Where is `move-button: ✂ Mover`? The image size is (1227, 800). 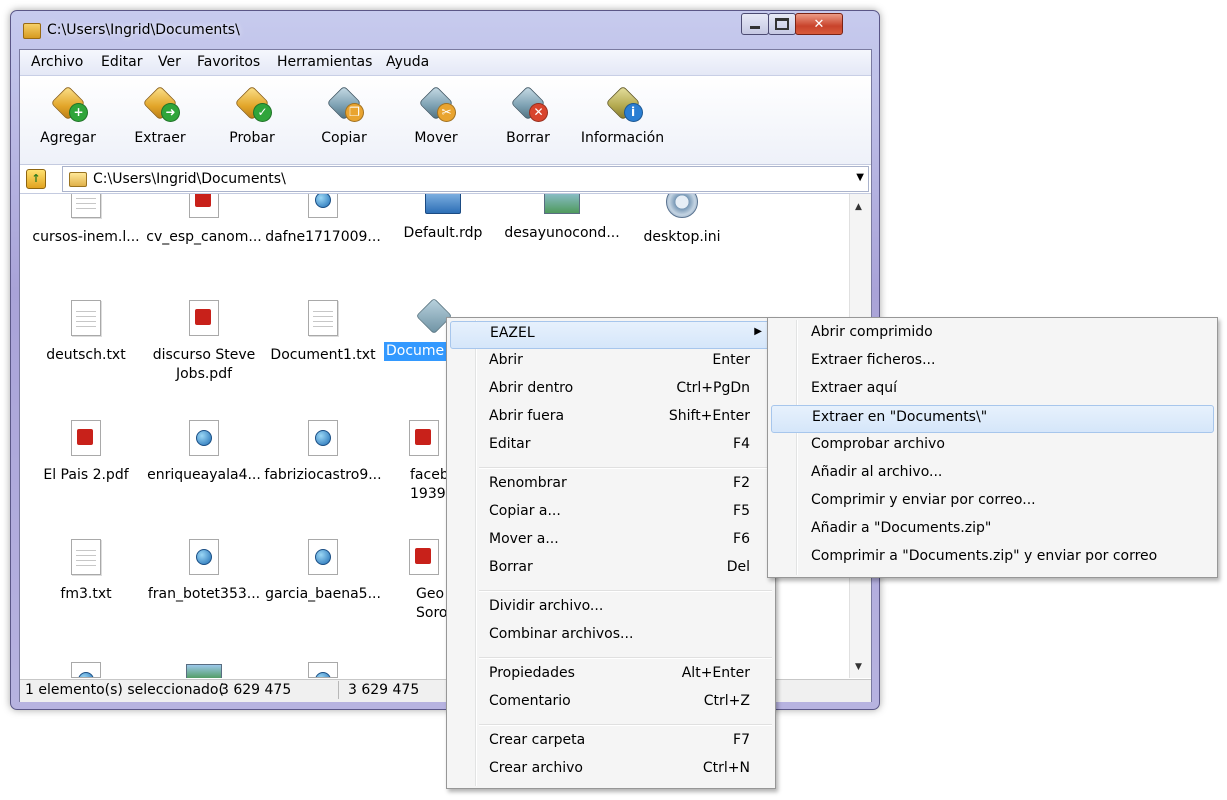
move-button: ✂ Mover is located at coordinates (436, 115).